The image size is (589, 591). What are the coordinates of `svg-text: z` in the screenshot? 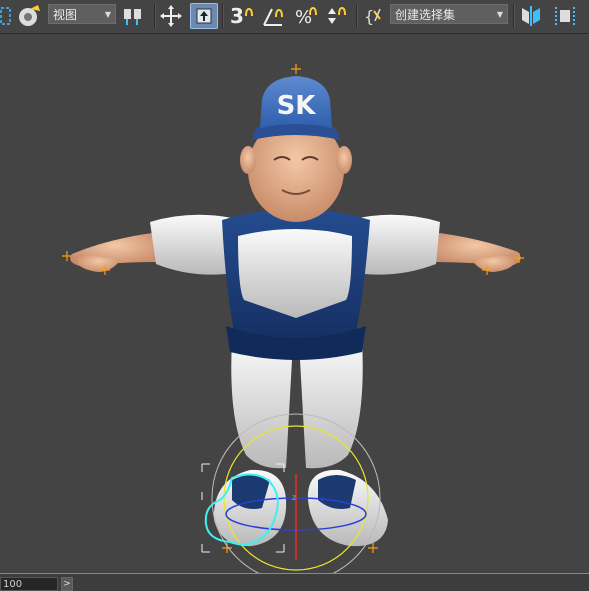 It's located at (294, 497).